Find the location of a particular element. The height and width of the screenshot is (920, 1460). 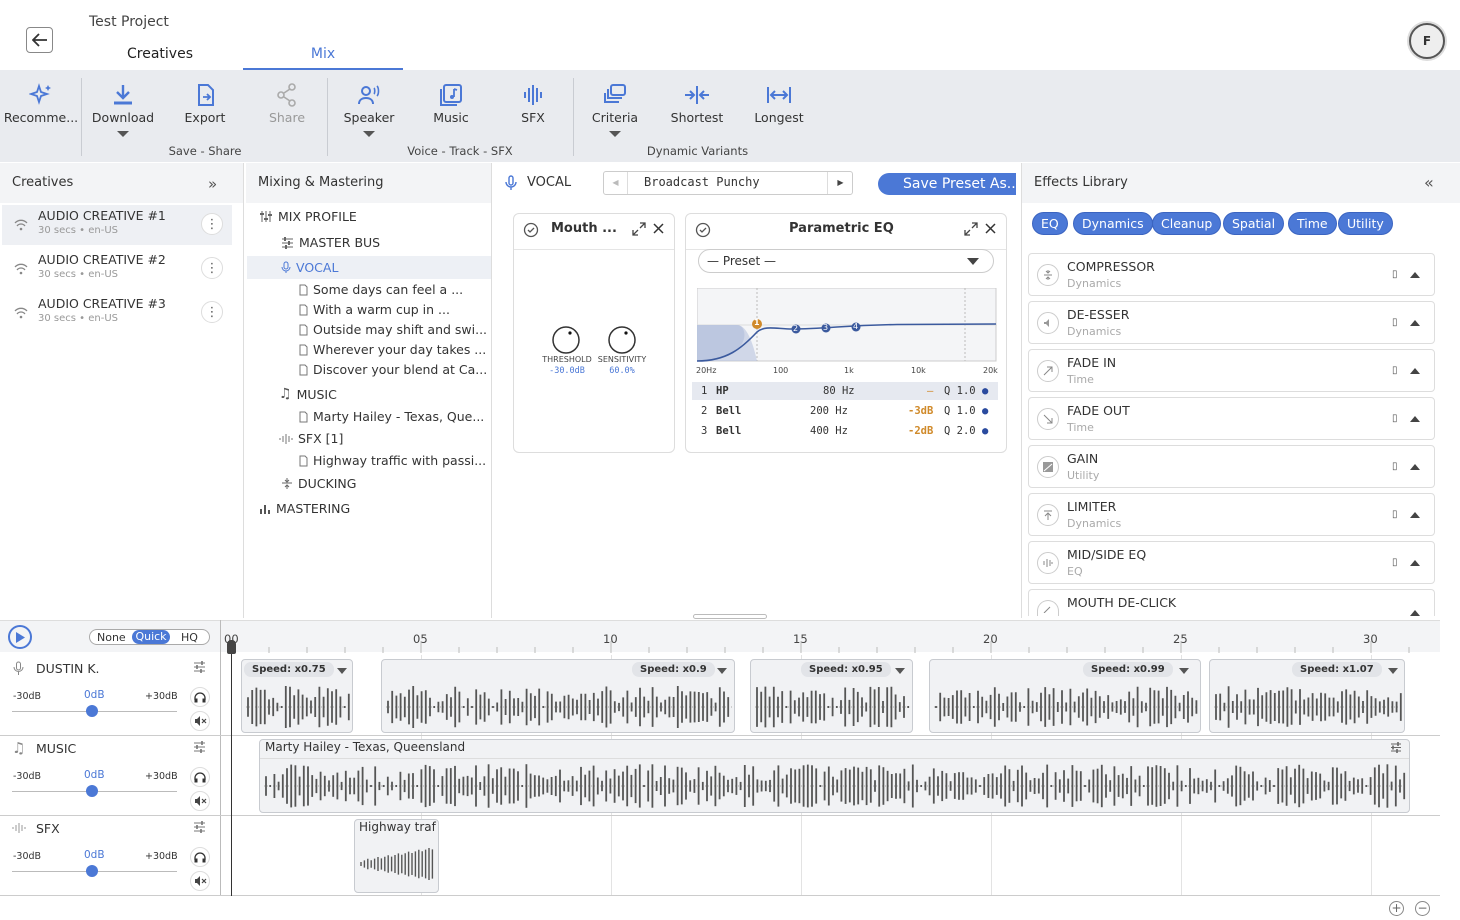

avatar: F is located at coordinates (1427, 41).